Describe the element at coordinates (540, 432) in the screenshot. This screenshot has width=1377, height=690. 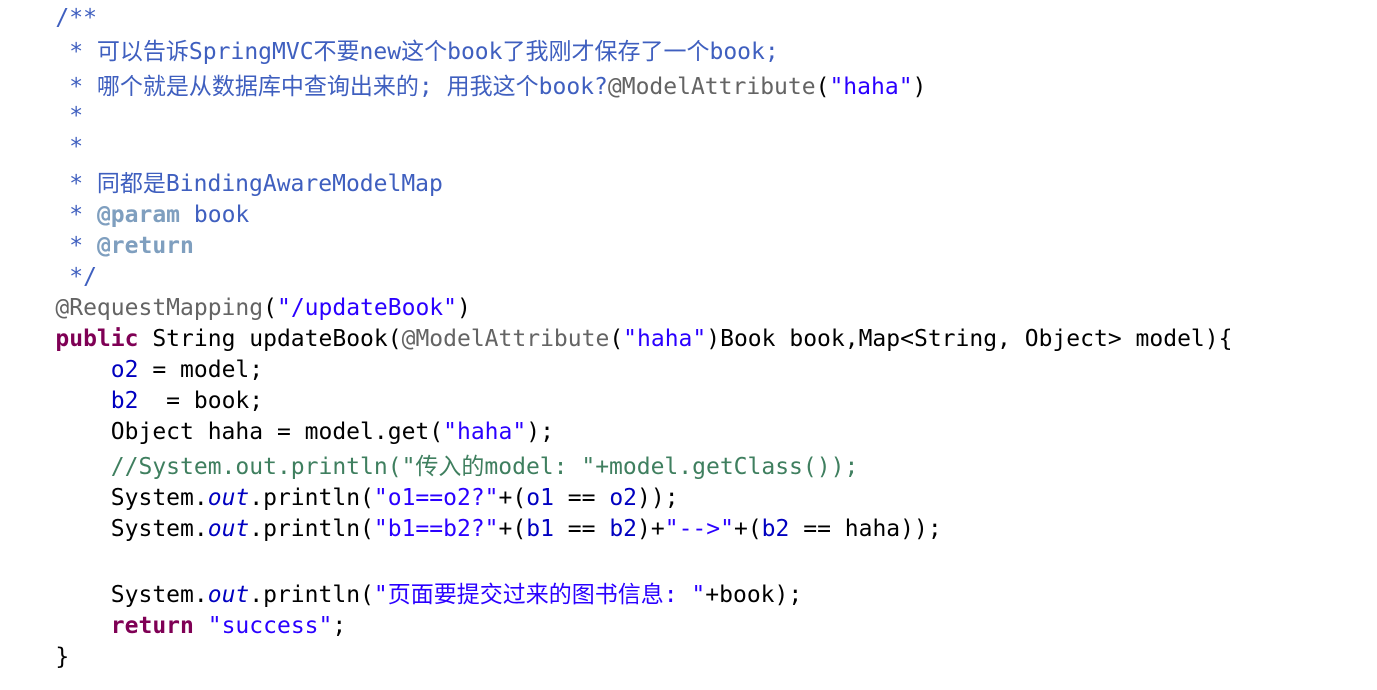
I see `code-text: );` at that location.